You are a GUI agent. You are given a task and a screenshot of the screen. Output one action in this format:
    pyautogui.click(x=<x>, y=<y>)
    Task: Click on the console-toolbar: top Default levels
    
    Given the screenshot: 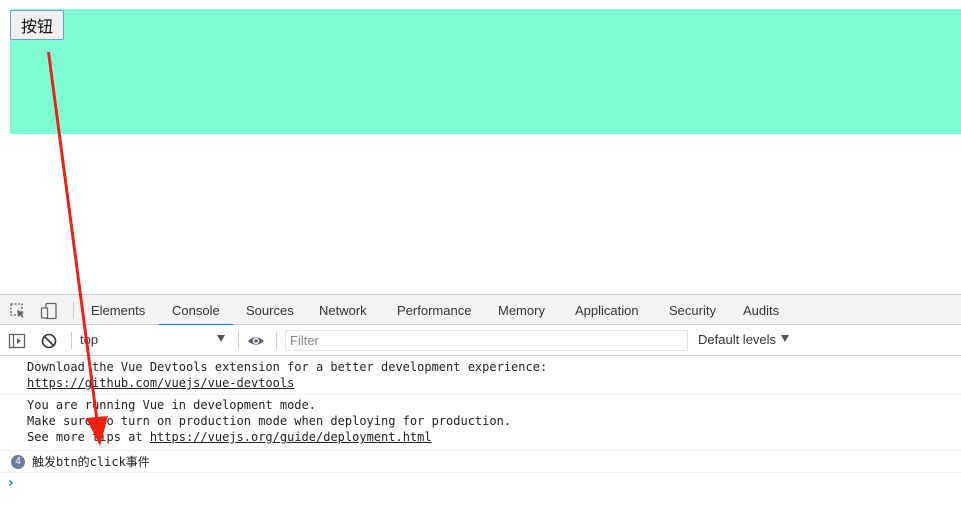 What is the action you would take?
    pyautogui.click(x=480, y=340)
    